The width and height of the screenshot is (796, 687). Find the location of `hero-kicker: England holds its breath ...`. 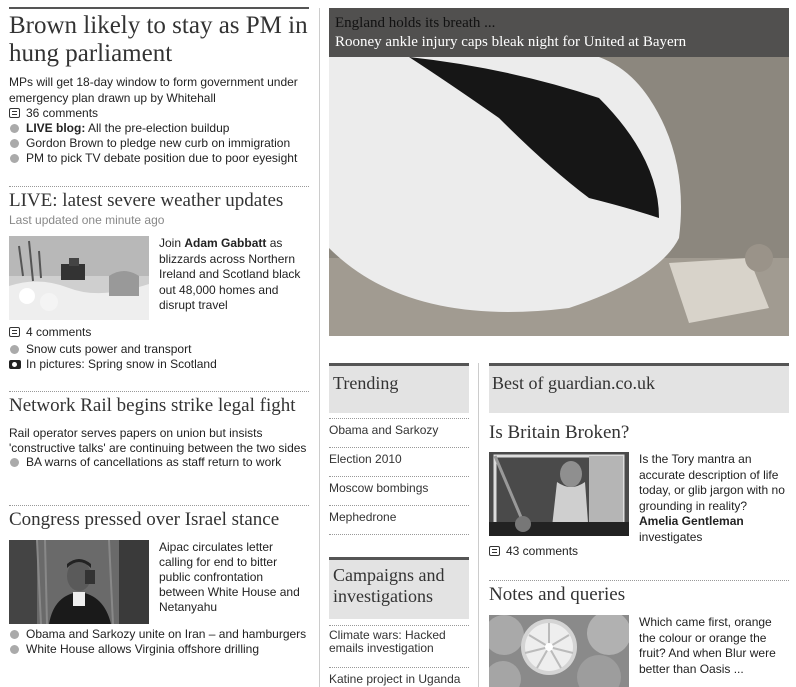

hero-kicker: England holds its breath ... is located at coordinates (559, 23).